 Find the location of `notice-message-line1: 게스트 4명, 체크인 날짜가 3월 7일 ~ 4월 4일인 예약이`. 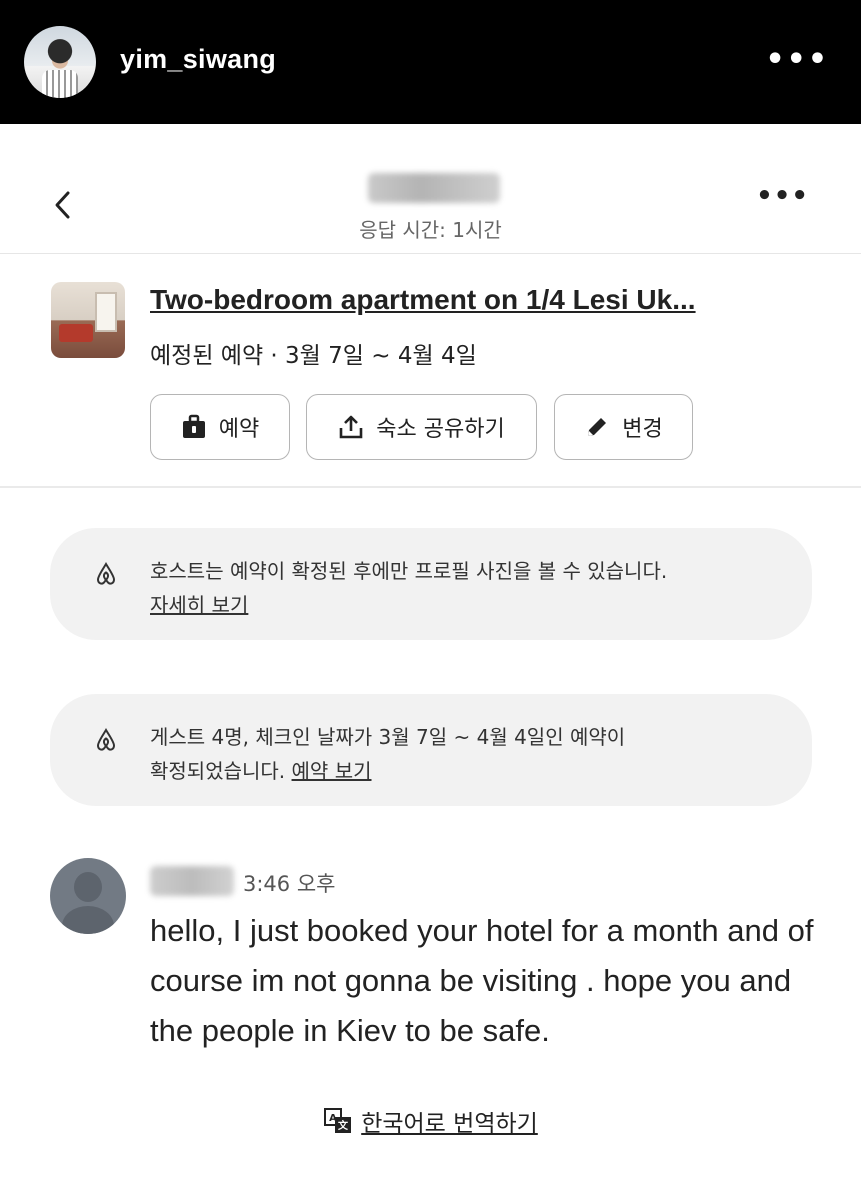

notice-message-line1: 게스트 4명, 체크인 날짜가 3월 7일 ~ 4월 4일인 예약이 is located at coordinates (388, 737).